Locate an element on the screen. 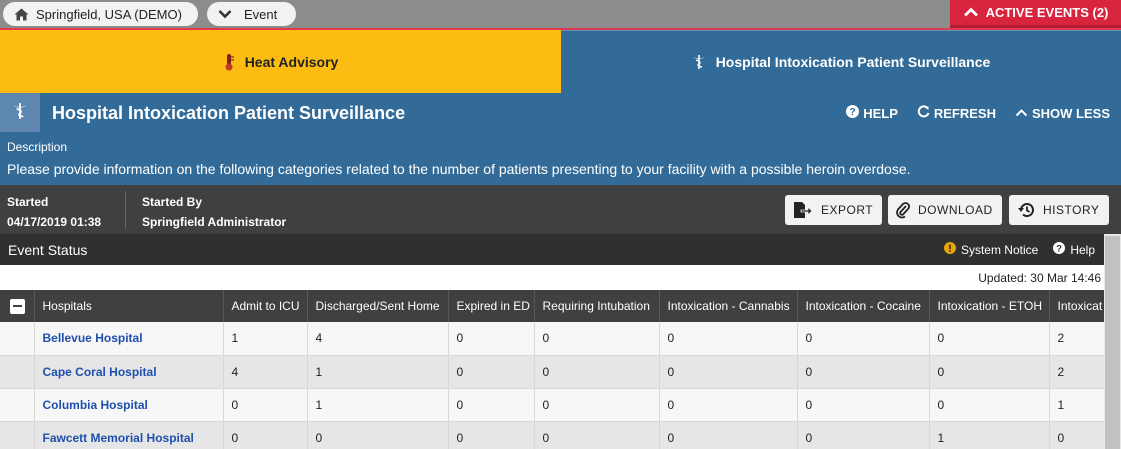 The height and width of the screenshot is (449, 1121). download-button: DOWNLOAD is located at coordinates (945, 210).